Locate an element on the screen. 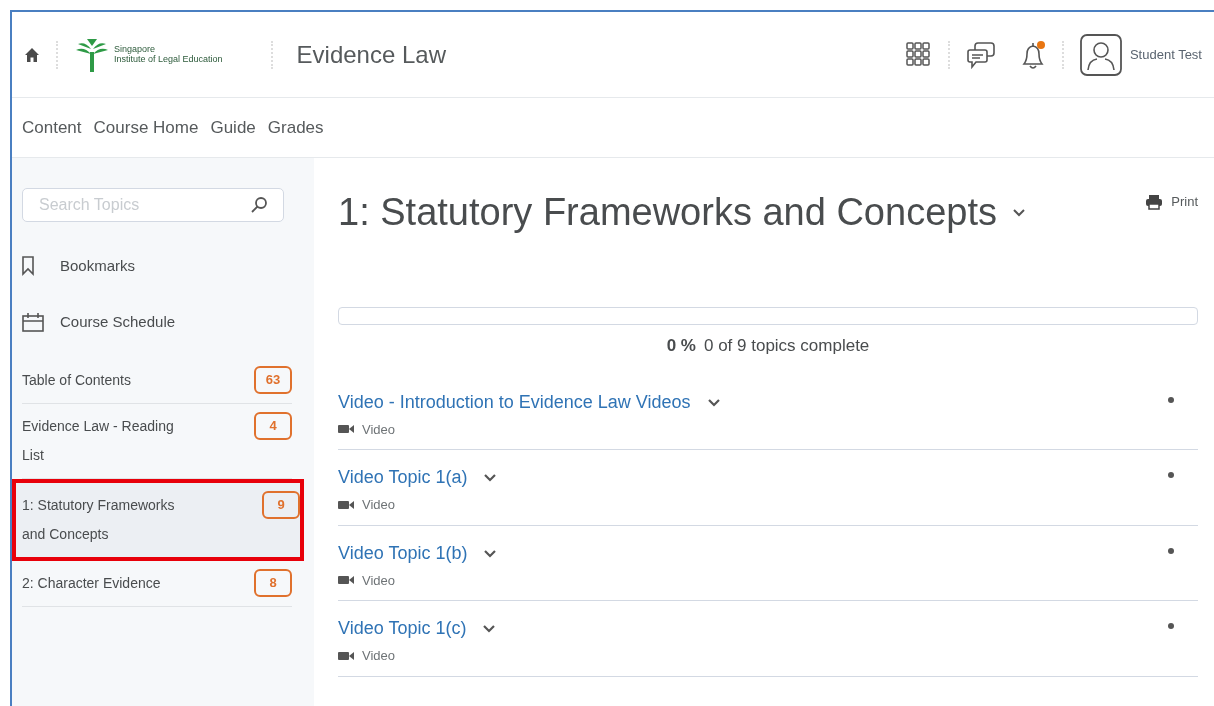 Image resolution: width=1214 pixels, height=706 pixels. topic-link: Video Topic 1(c) is located at coordinates (402, 628).